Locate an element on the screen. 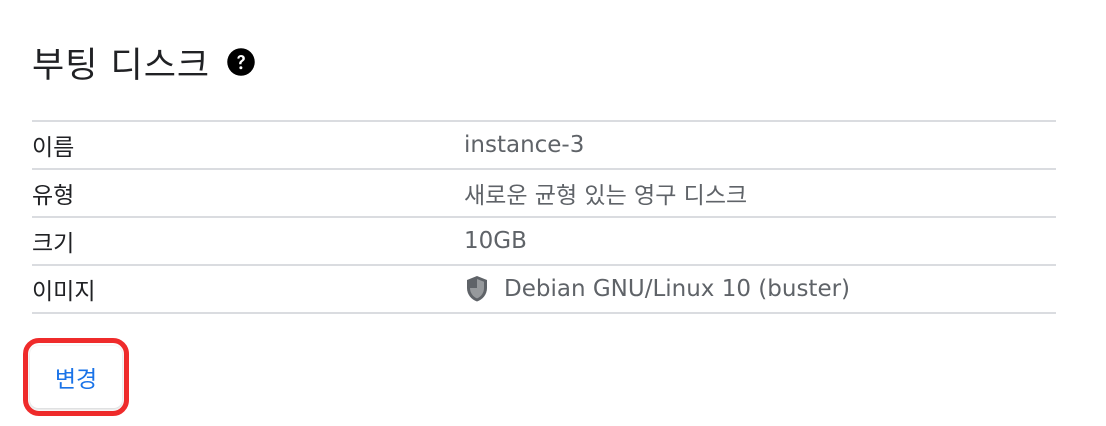 This screenshot has height=426, width=1106. shield-icon is located at coordinates (477, 289).